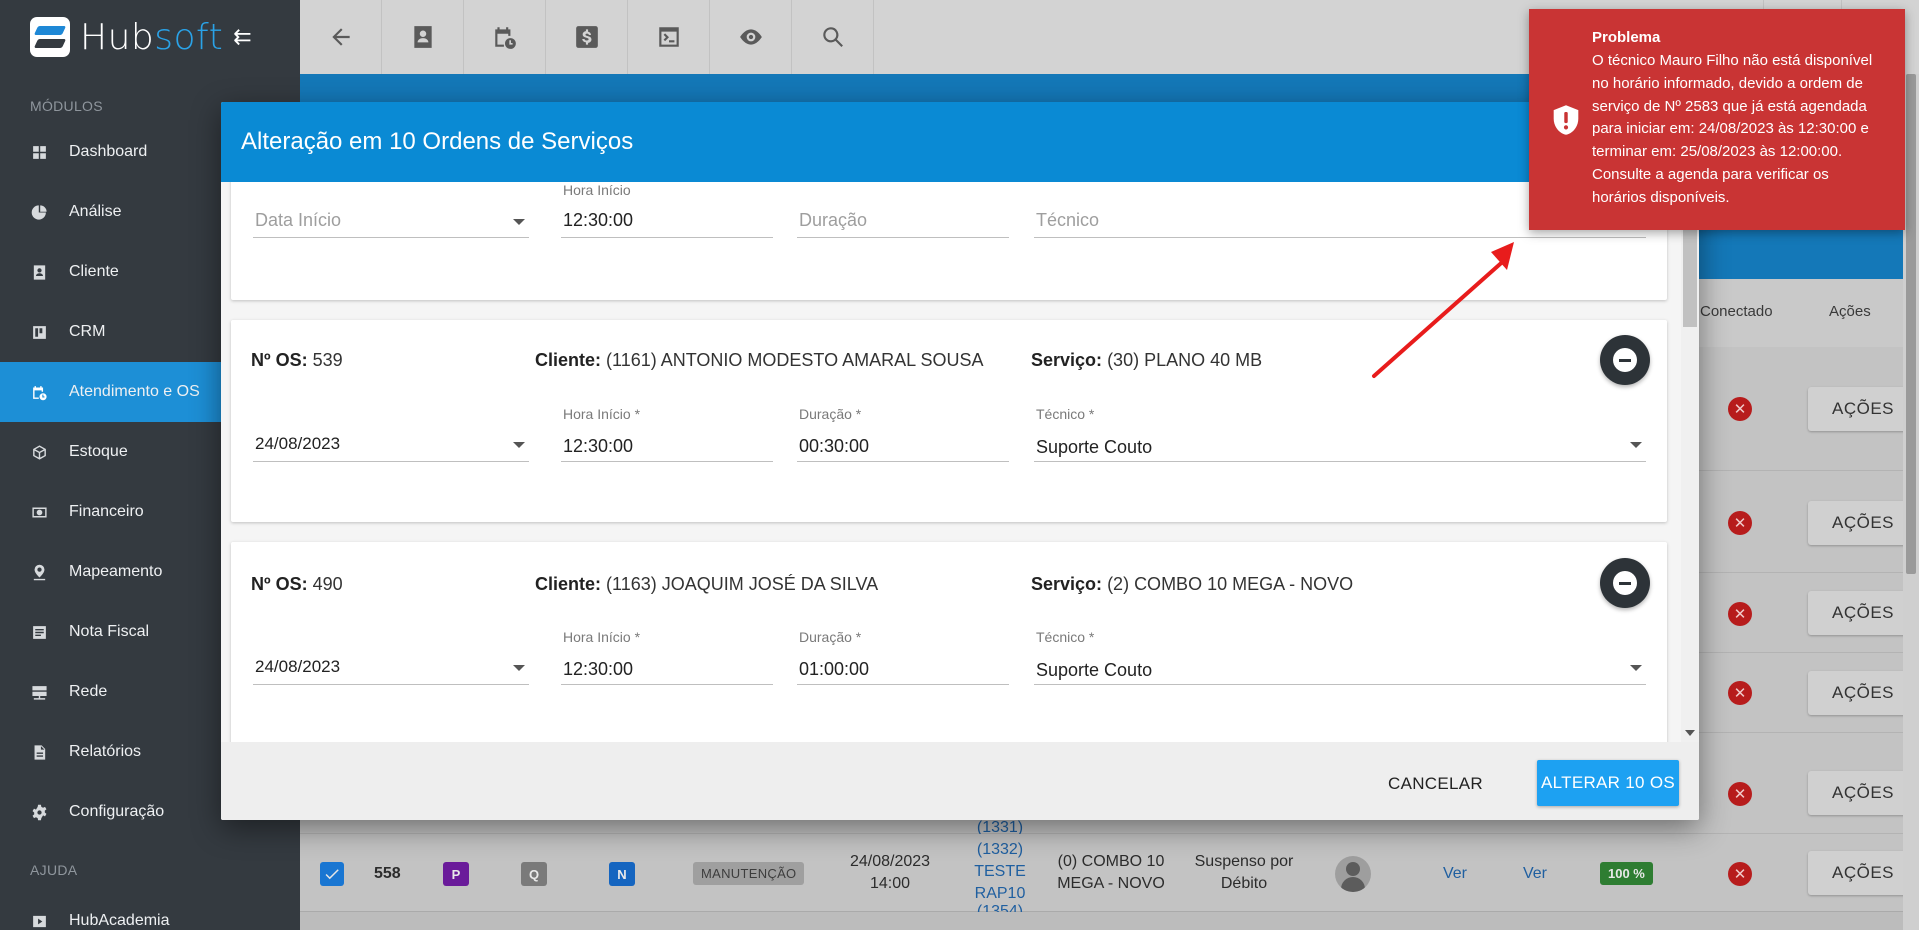 The width and height of the screenshot is (1919, 930). What do you see at coordinates (119, 920) in the screenshot?
I see `sidebar-item-label: HubAcademia` at bounding box center [119, 920].